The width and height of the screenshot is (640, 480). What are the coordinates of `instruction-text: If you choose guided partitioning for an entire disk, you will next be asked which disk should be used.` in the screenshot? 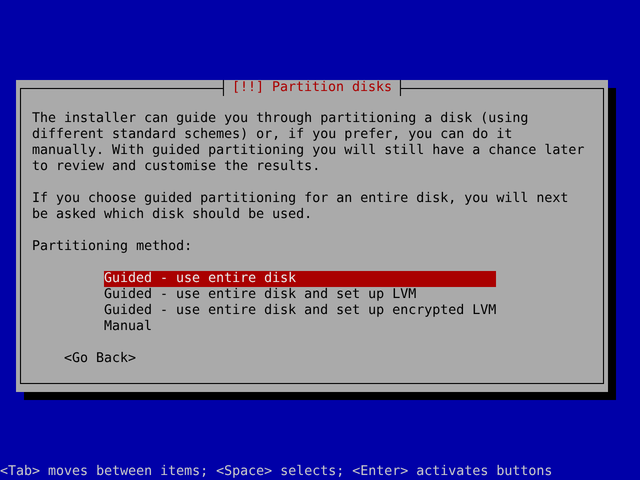 It's located at (301, 207).